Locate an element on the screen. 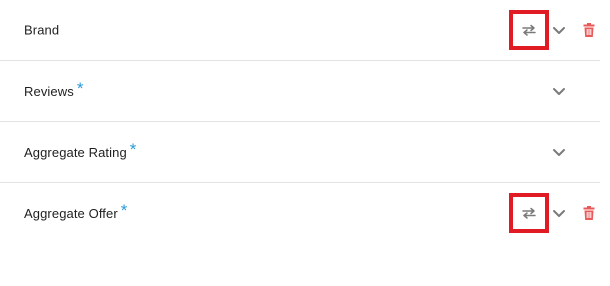  property-label: Aggregate Offer * is located at coordinates (76, 212).